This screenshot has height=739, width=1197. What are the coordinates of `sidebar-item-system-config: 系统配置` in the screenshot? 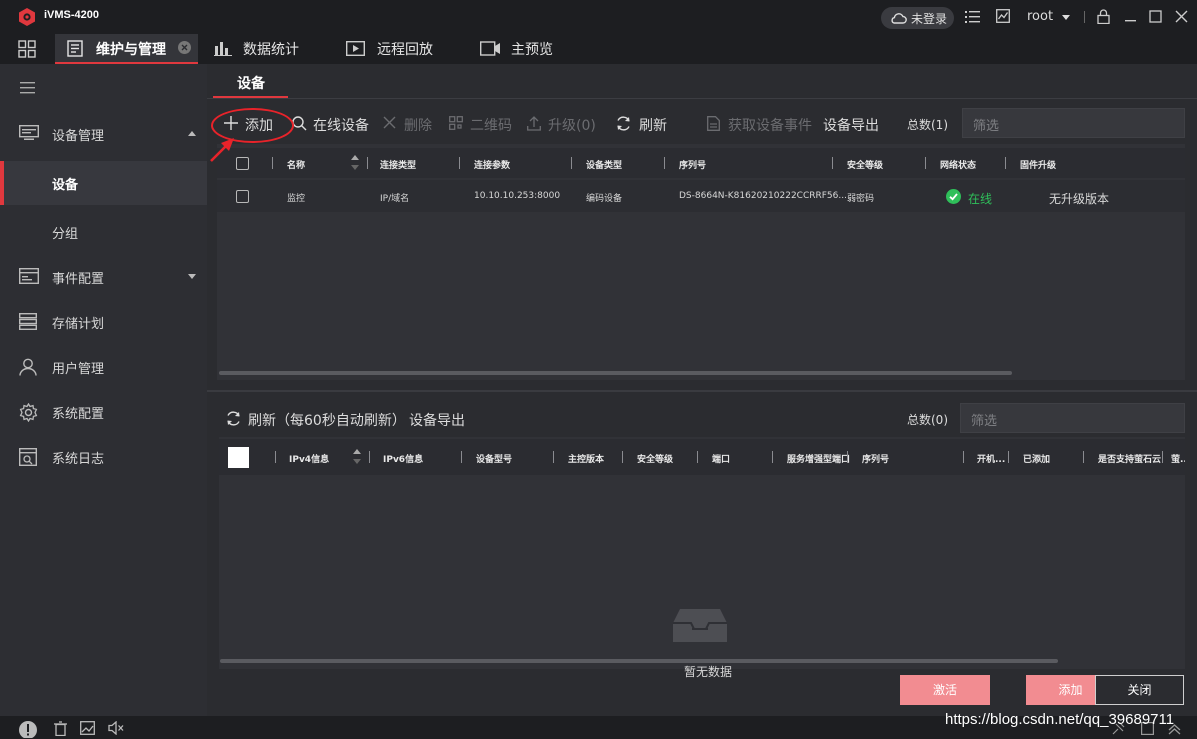 It's located at (103, 412).